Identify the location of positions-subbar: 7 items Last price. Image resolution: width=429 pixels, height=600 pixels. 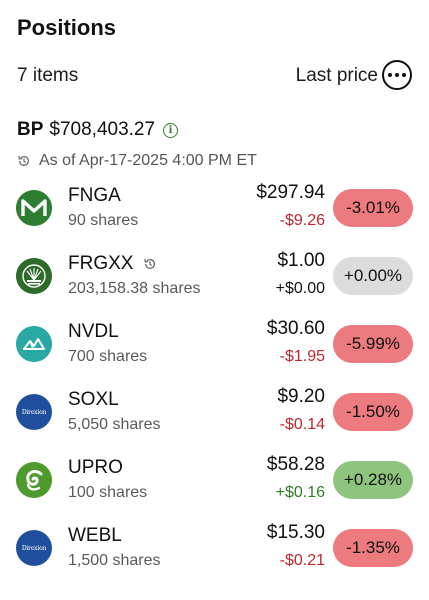
(214, 75).